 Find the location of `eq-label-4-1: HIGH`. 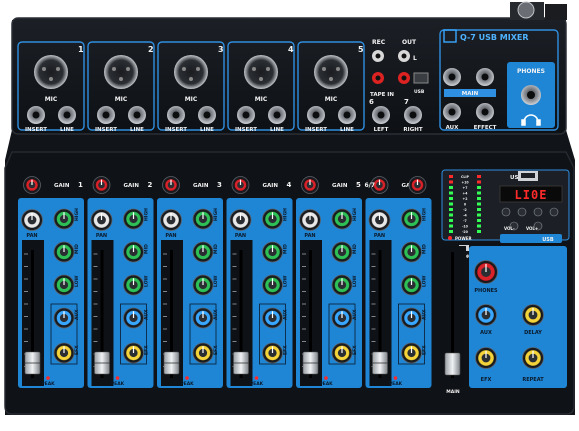

eq-label-4-1: HIGH is located at coordinates (286, 214).